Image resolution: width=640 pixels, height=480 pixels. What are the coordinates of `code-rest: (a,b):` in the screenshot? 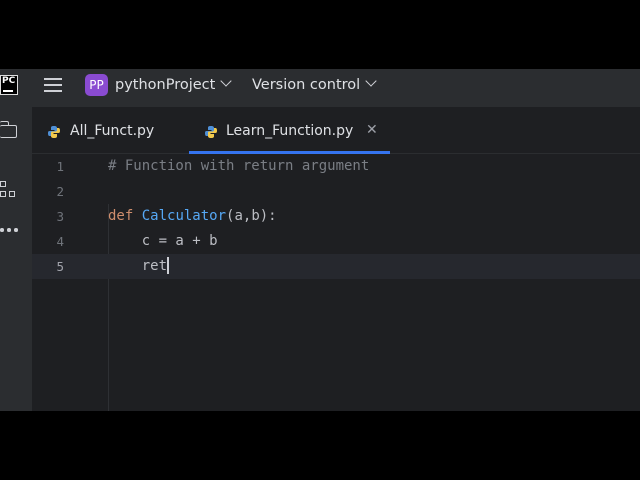 It's located at (251, 216).